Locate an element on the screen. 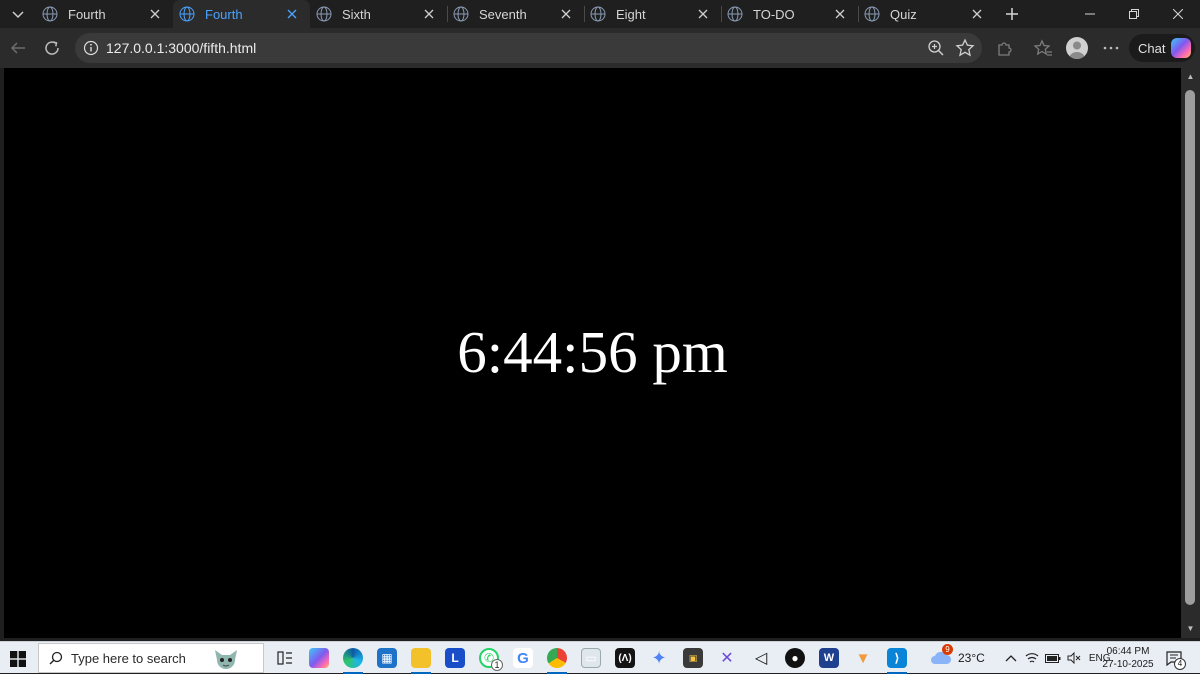 This screenshot has width=1200, height=674. bookmark-app: W is located at coordinates (829, 658).